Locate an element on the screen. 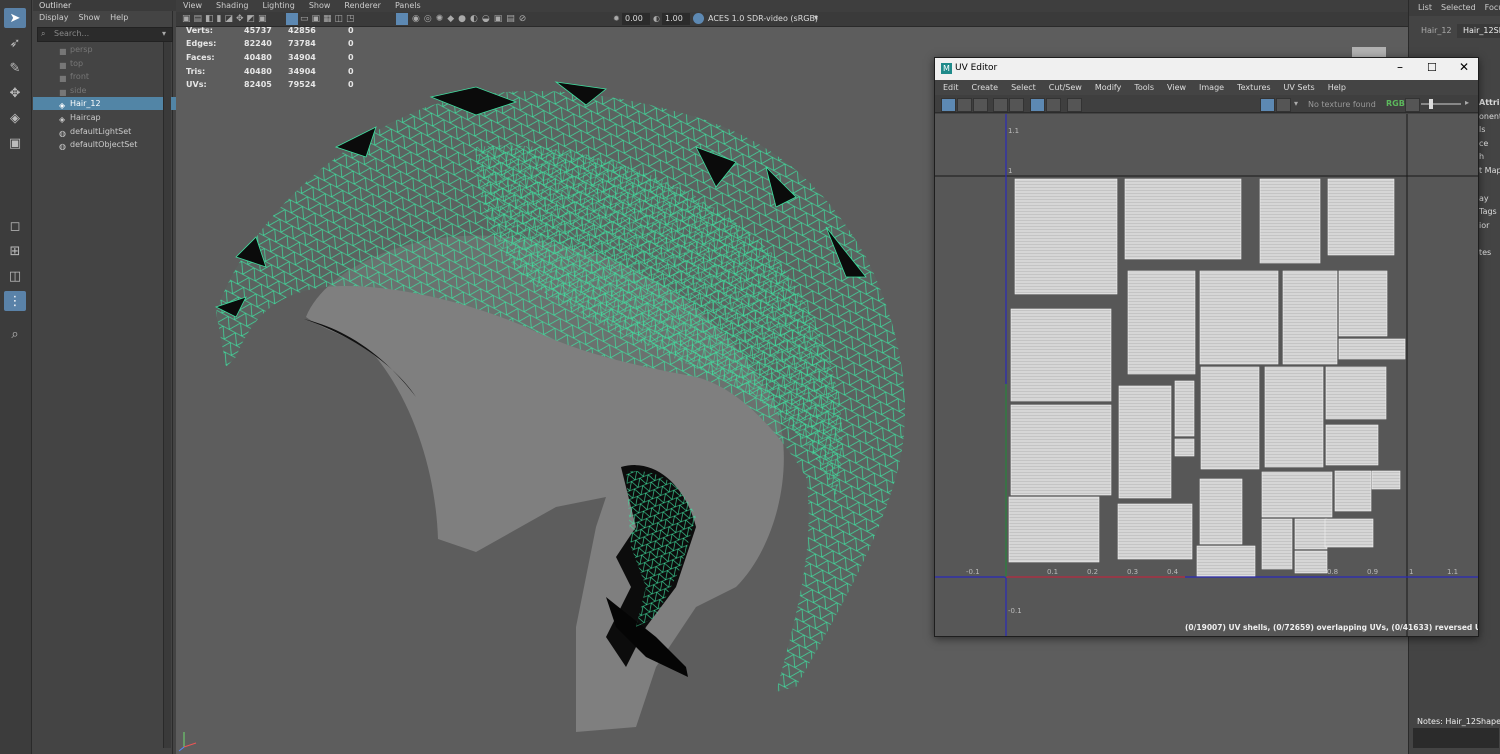 This screenshot has width=1500, height=754. tab-list: List is located at coordinates (1425, 8).